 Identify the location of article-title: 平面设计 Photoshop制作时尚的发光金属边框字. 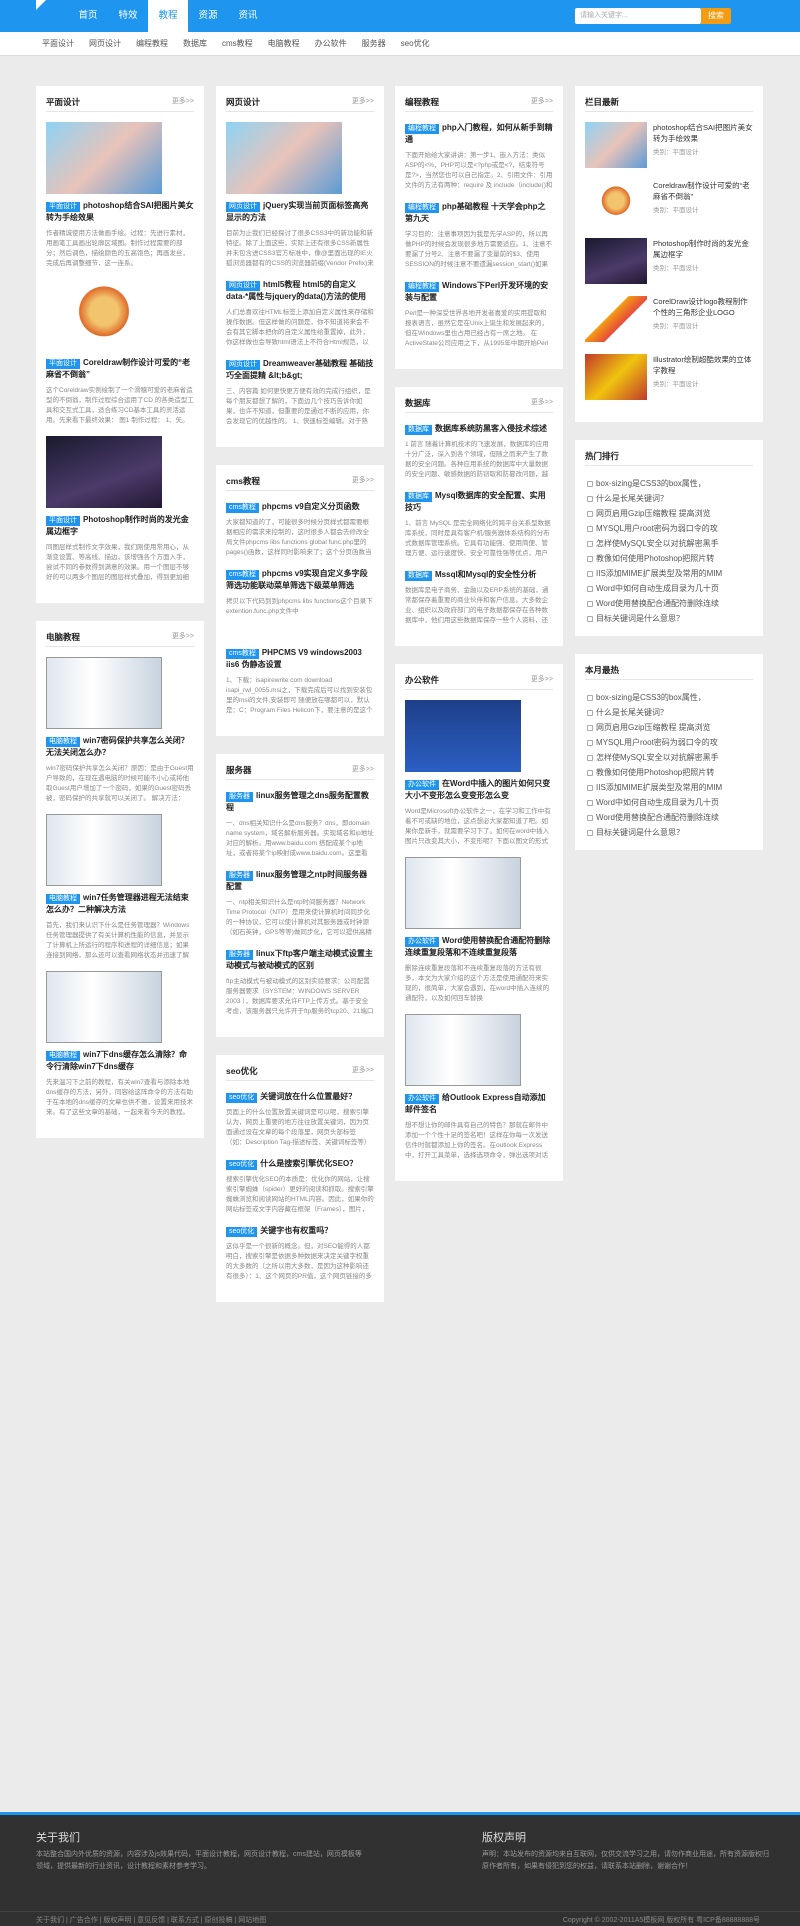
(120, 526).